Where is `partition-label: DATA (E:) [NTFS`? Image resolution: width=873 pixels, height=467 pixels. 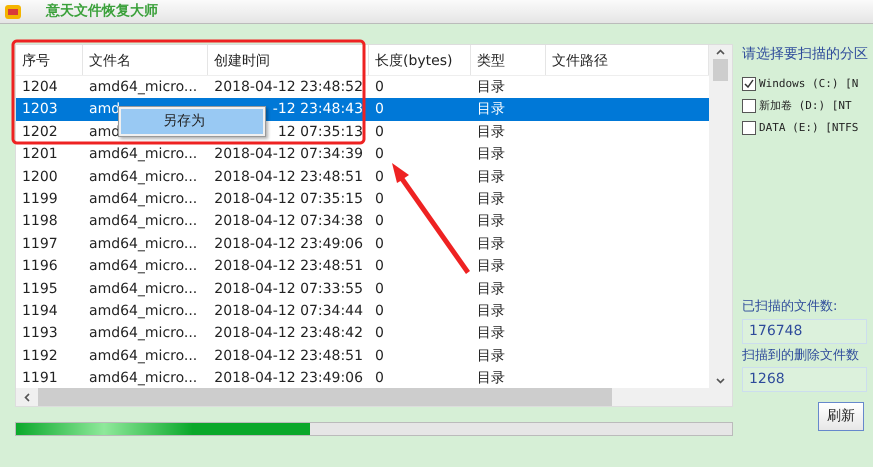 partition-label: DATA (E:) [NTFS is located at coordinates (808, 128).